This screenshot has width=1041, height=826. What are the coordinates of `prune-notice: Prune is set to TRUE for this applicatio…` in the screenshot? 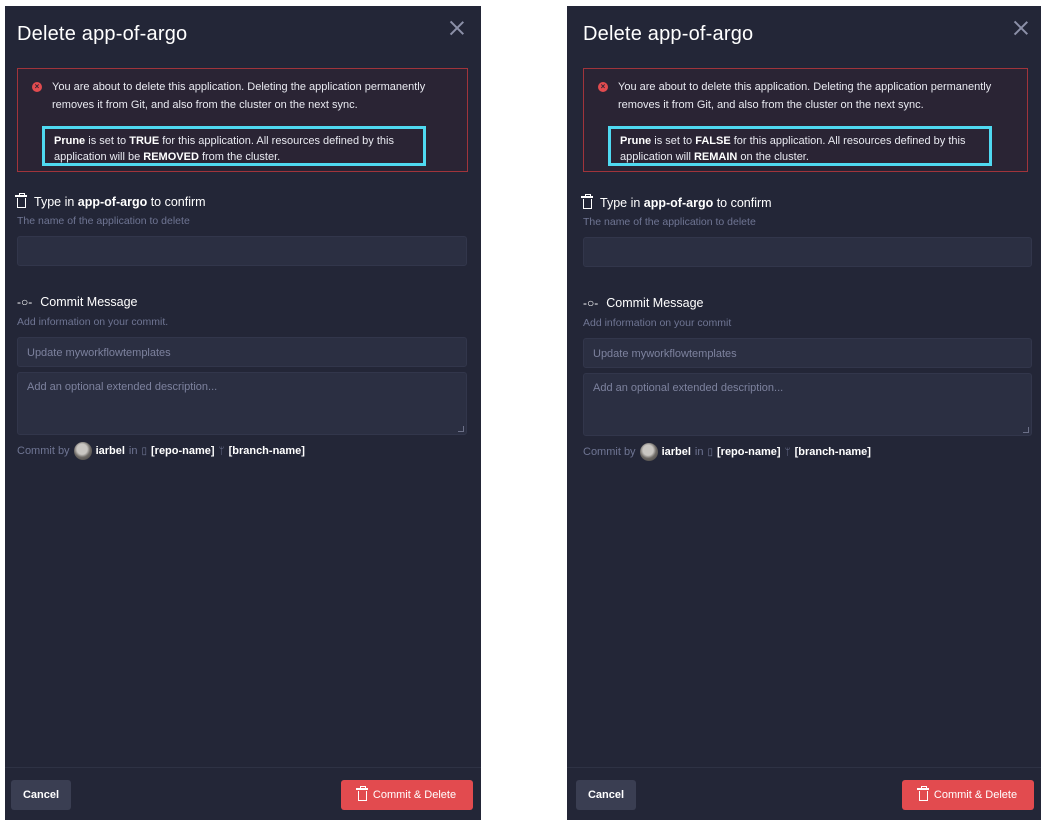 It's located at (239, 149).